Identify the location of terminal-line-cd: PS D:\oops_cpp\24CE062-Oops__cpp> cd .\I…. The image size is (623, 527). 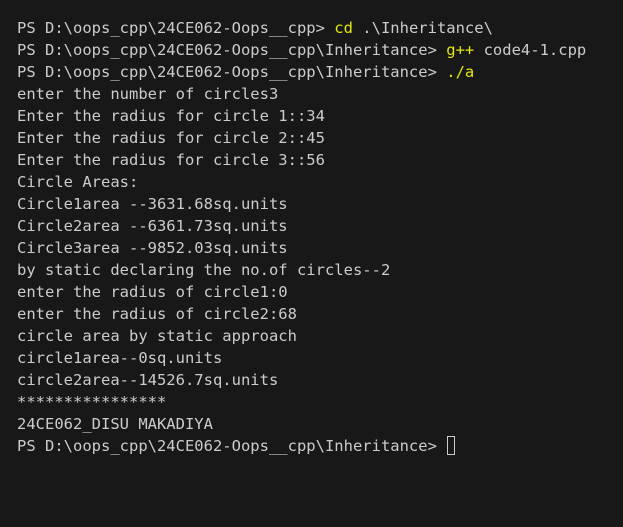
(320, 28).